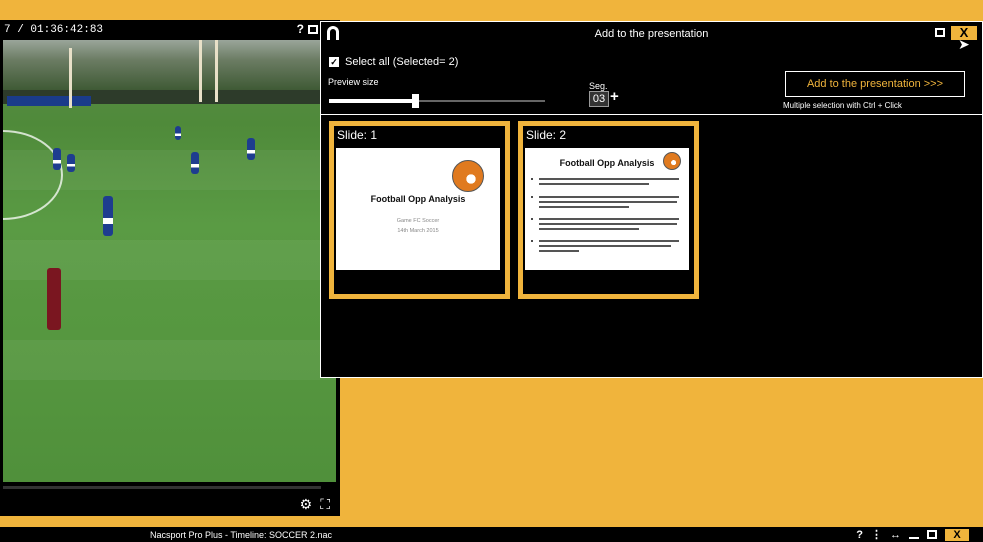  I want to click on slide-thumbnail: Football Opp Analysis, so click(607, 209).